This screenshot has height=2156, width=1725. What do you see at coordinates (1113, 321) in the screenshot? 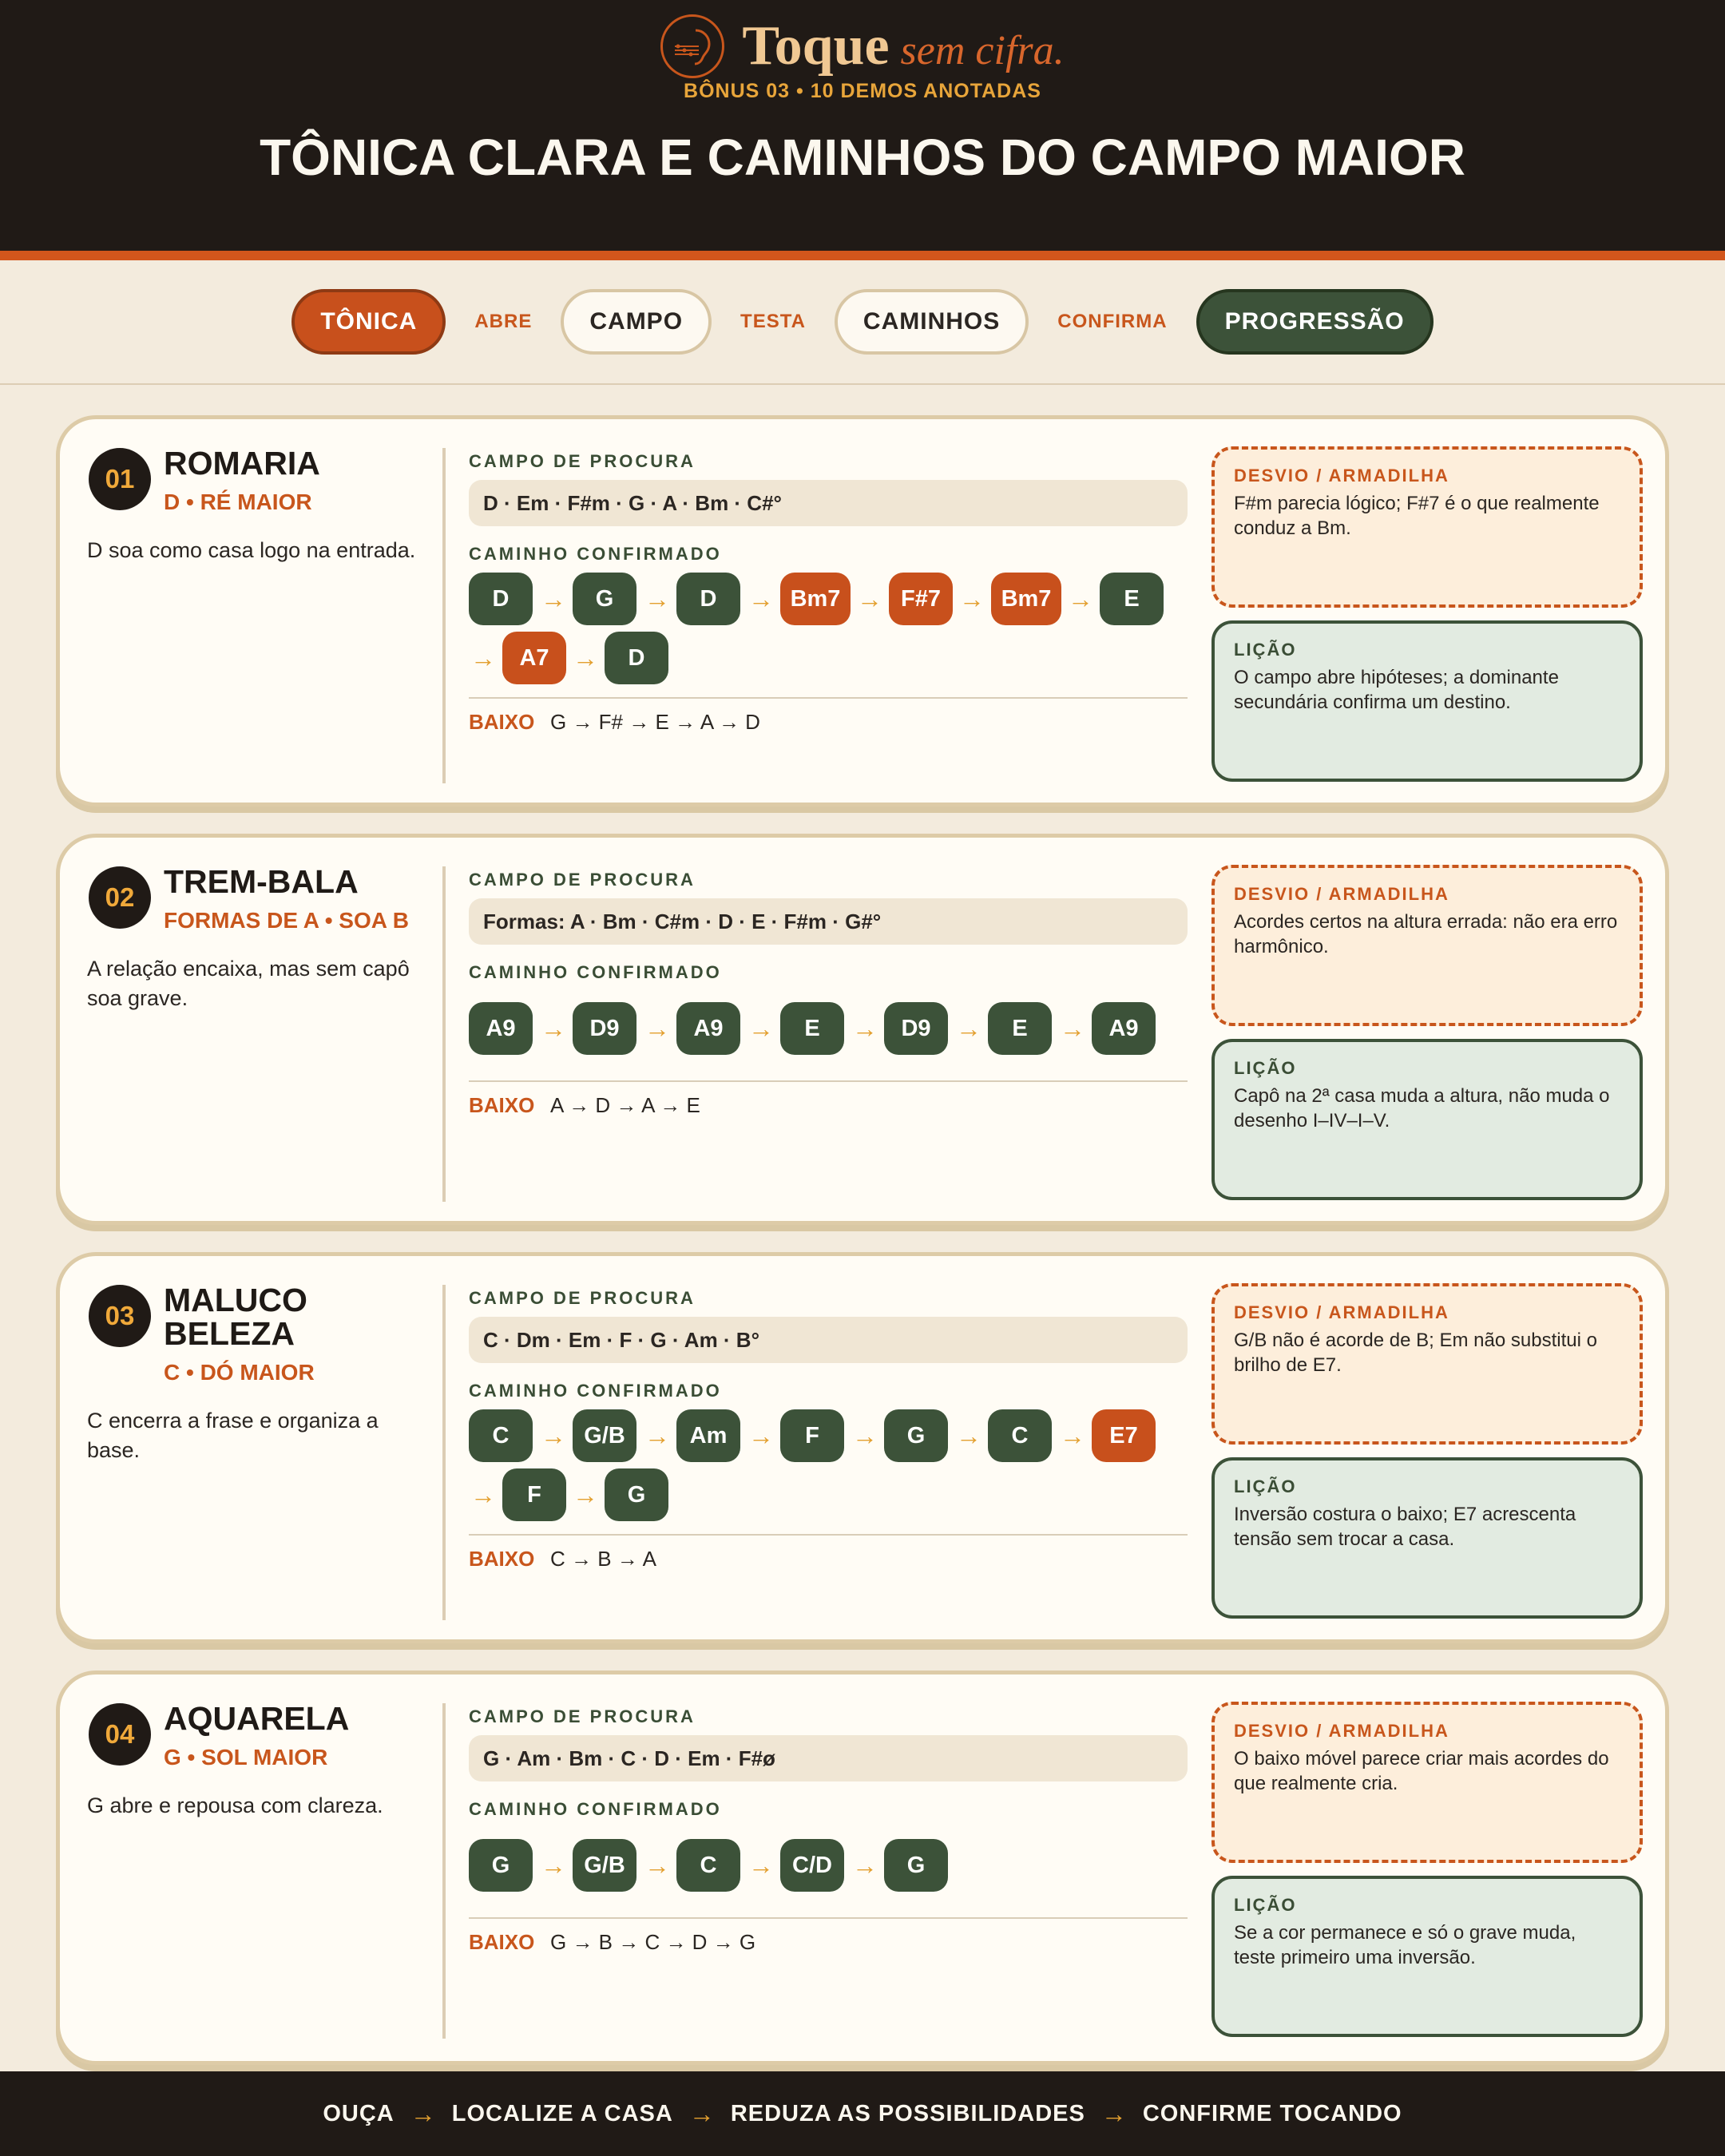
I see `flow-verb-confirma: CONFIRMA` at bounding box center [1113, 321].